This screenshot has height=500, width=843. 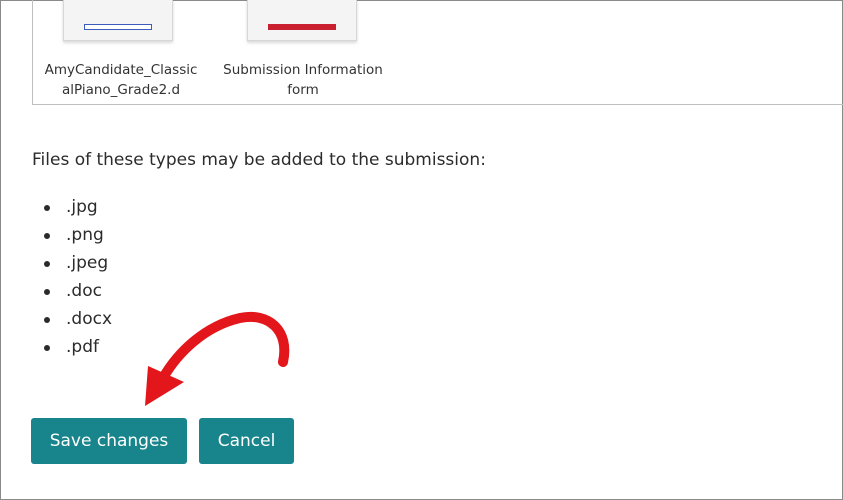 What do you see at coordinates (109, 441) in the screenshot?
I see `save-changes-button: Save changes` at bounding box center [109, 441].